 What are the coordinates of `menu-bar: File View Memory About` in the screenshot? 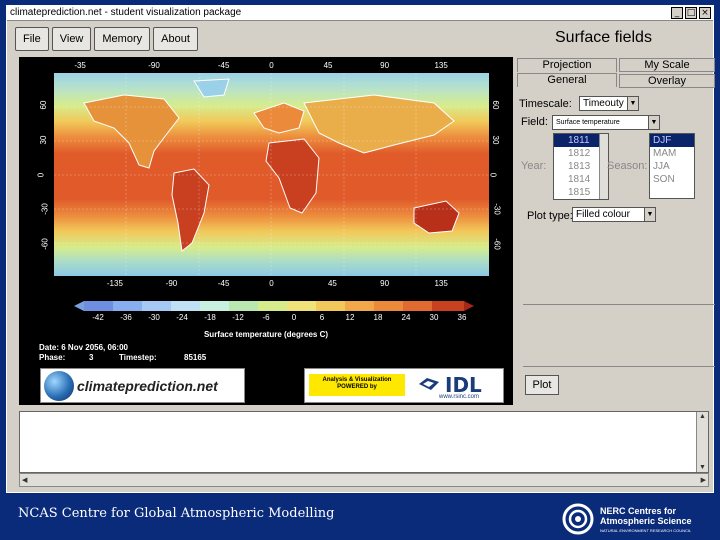 It's located at (106, 39).